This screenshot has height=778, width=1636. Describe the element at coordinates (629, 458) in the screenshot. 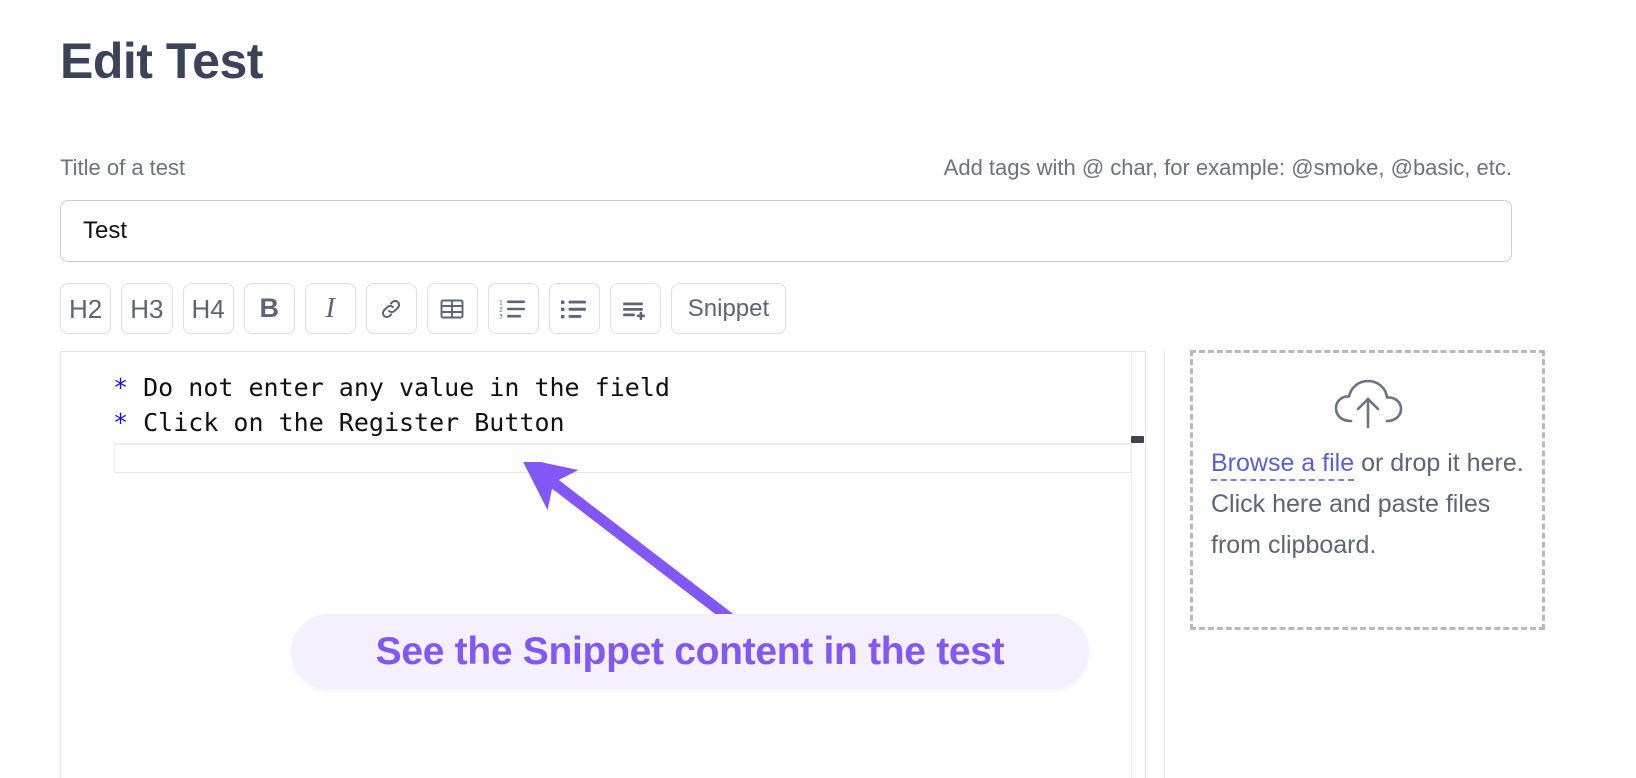

I see `snippet-content-row` at that location.